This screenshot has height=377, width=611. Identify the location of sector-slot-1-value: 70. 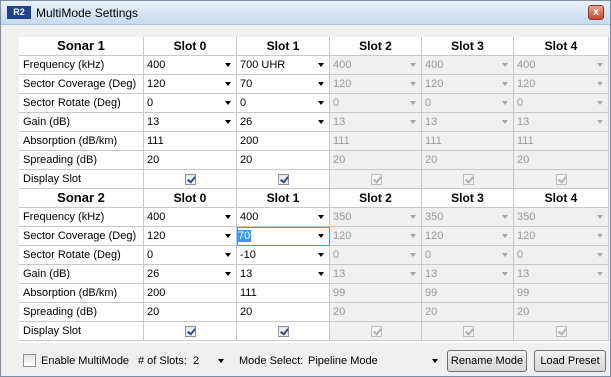
(244, 236).